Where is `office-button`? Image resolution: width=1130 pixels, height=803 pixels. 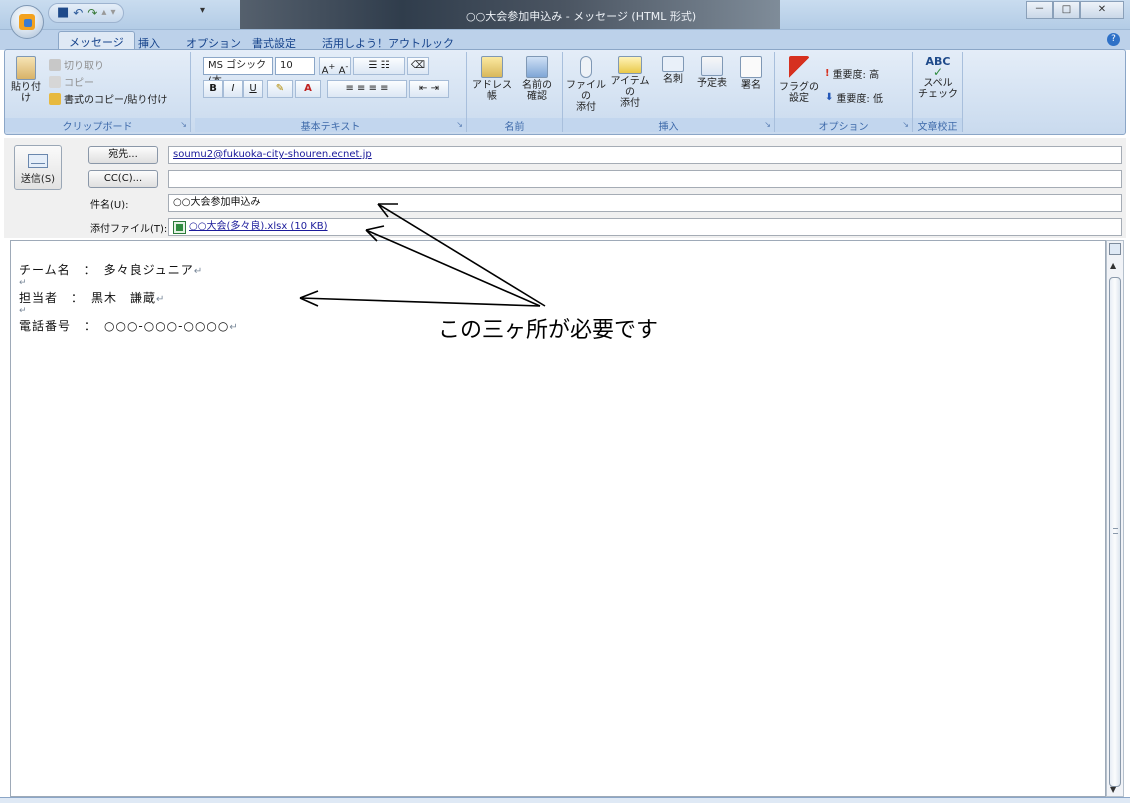 office-button is located at coordinates (27, 22).